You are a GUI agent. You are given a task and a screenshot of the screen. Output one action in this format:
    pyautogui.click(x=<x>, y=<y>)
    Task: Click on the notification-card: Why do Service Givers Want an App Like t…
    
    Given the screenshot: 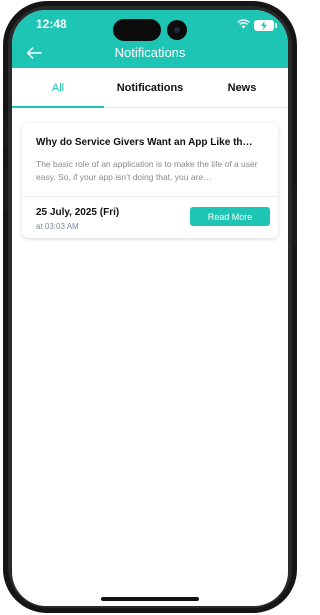 What is the action you would take?
    pyautogui.click(x=150, y=180)
    